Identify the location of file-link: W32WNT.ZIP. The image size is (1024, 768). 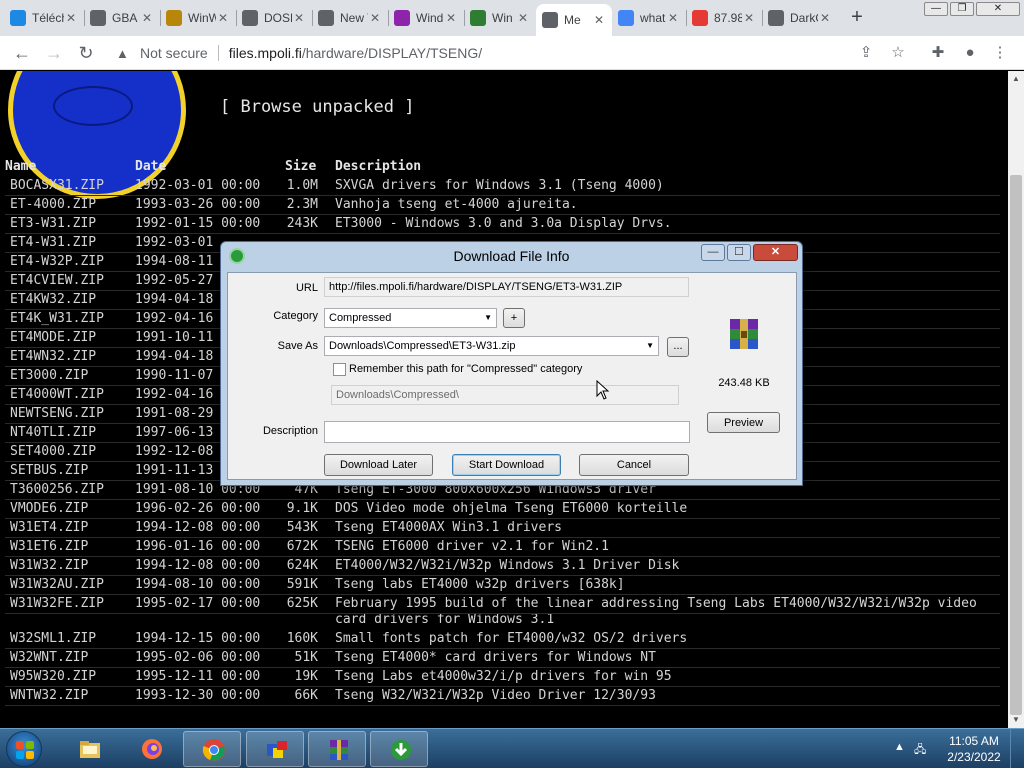
(49, 657).